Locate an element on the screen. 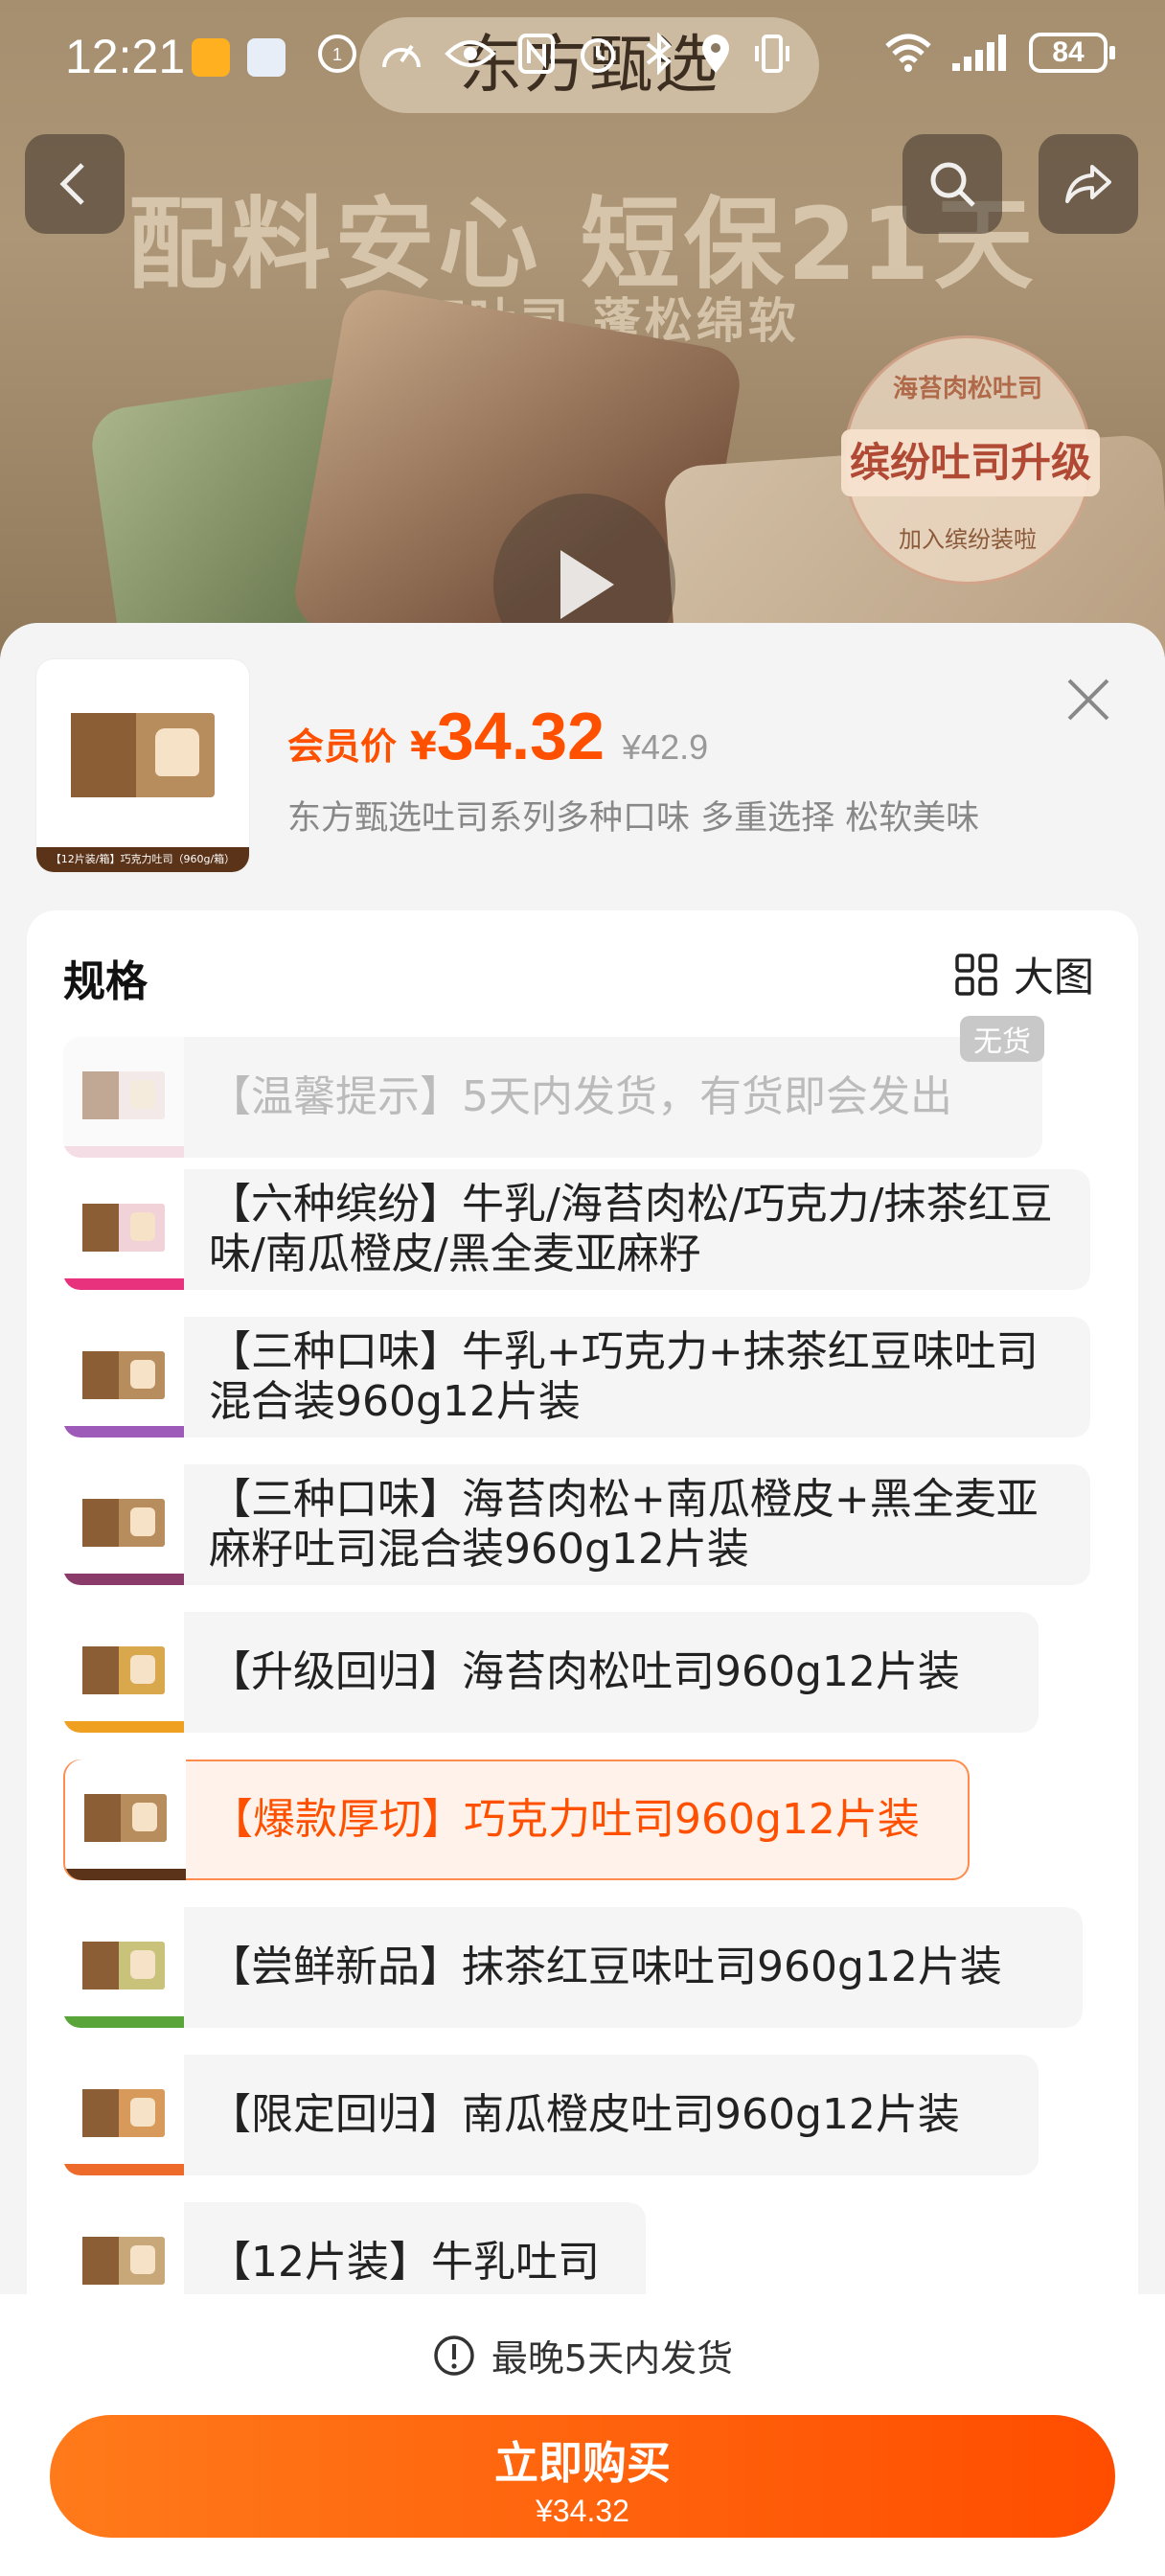 The height and width of the screenshot is (2576, 1165). sku-option-label: 【温馨提示】5天内发货，有货即会发出 is located at coordinates (581, 1096).